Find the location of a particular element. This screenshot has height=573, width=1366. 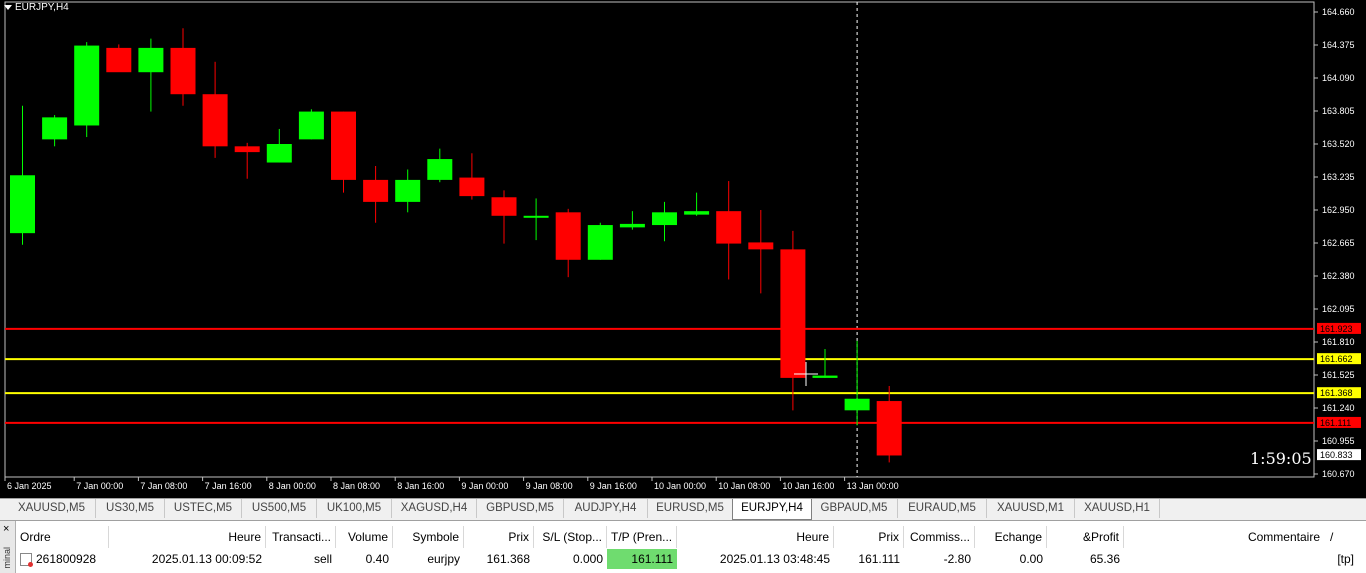

col-header-close-price: Prix is located at coordinates (869, 537).